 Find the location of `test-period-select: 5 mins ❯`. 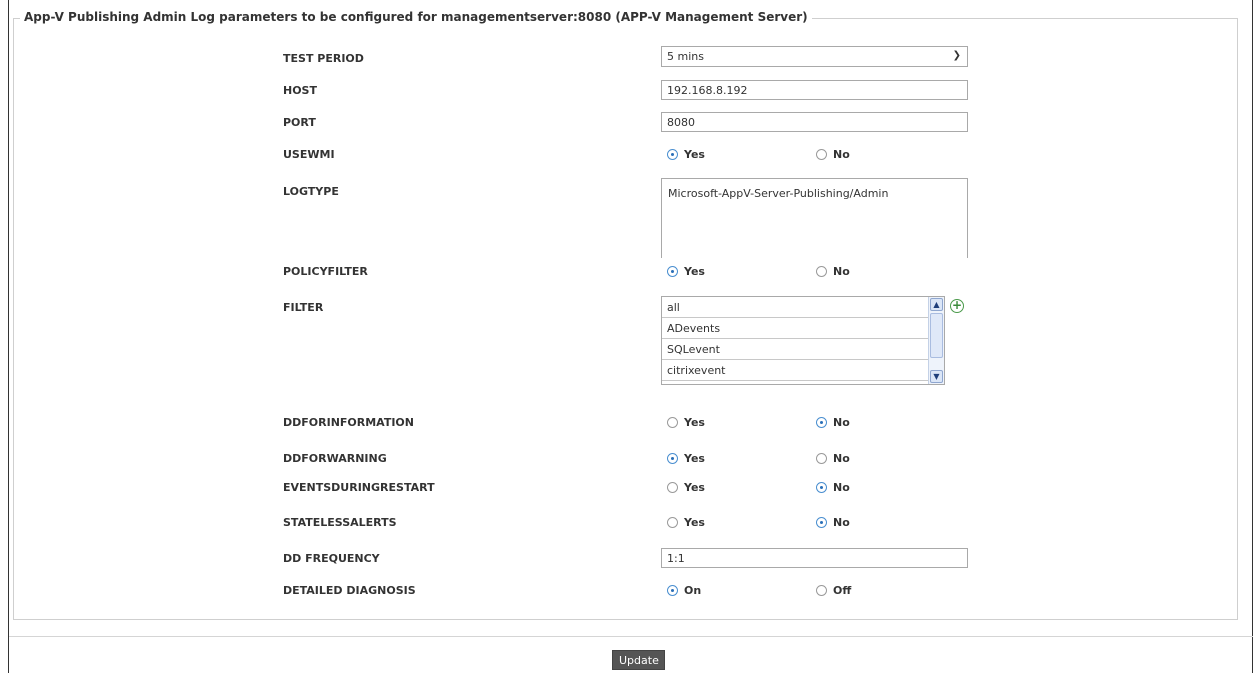

test-period-select: 5 mins ❯ is located at coordinates (814, 56).